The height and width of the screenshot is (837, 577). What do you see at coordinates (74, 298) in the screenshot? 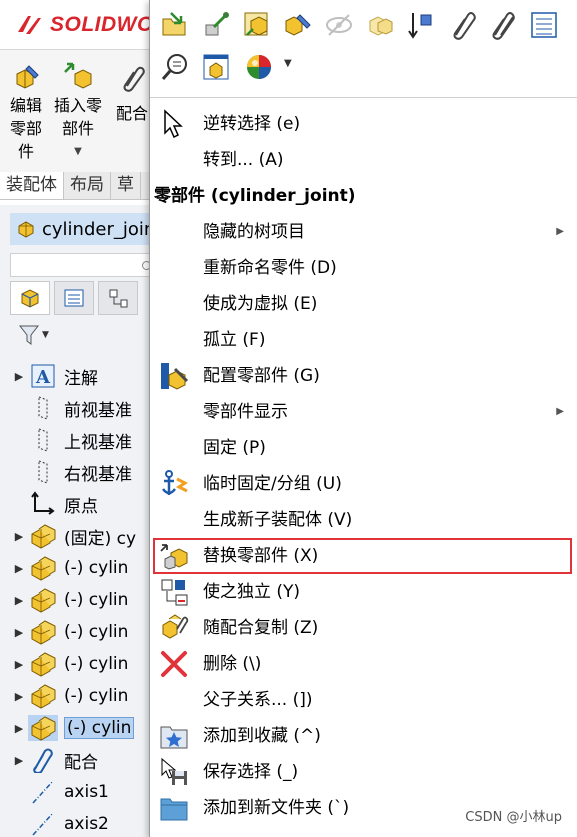
I see `tab-property-manager` at bounding box center [74, 298].